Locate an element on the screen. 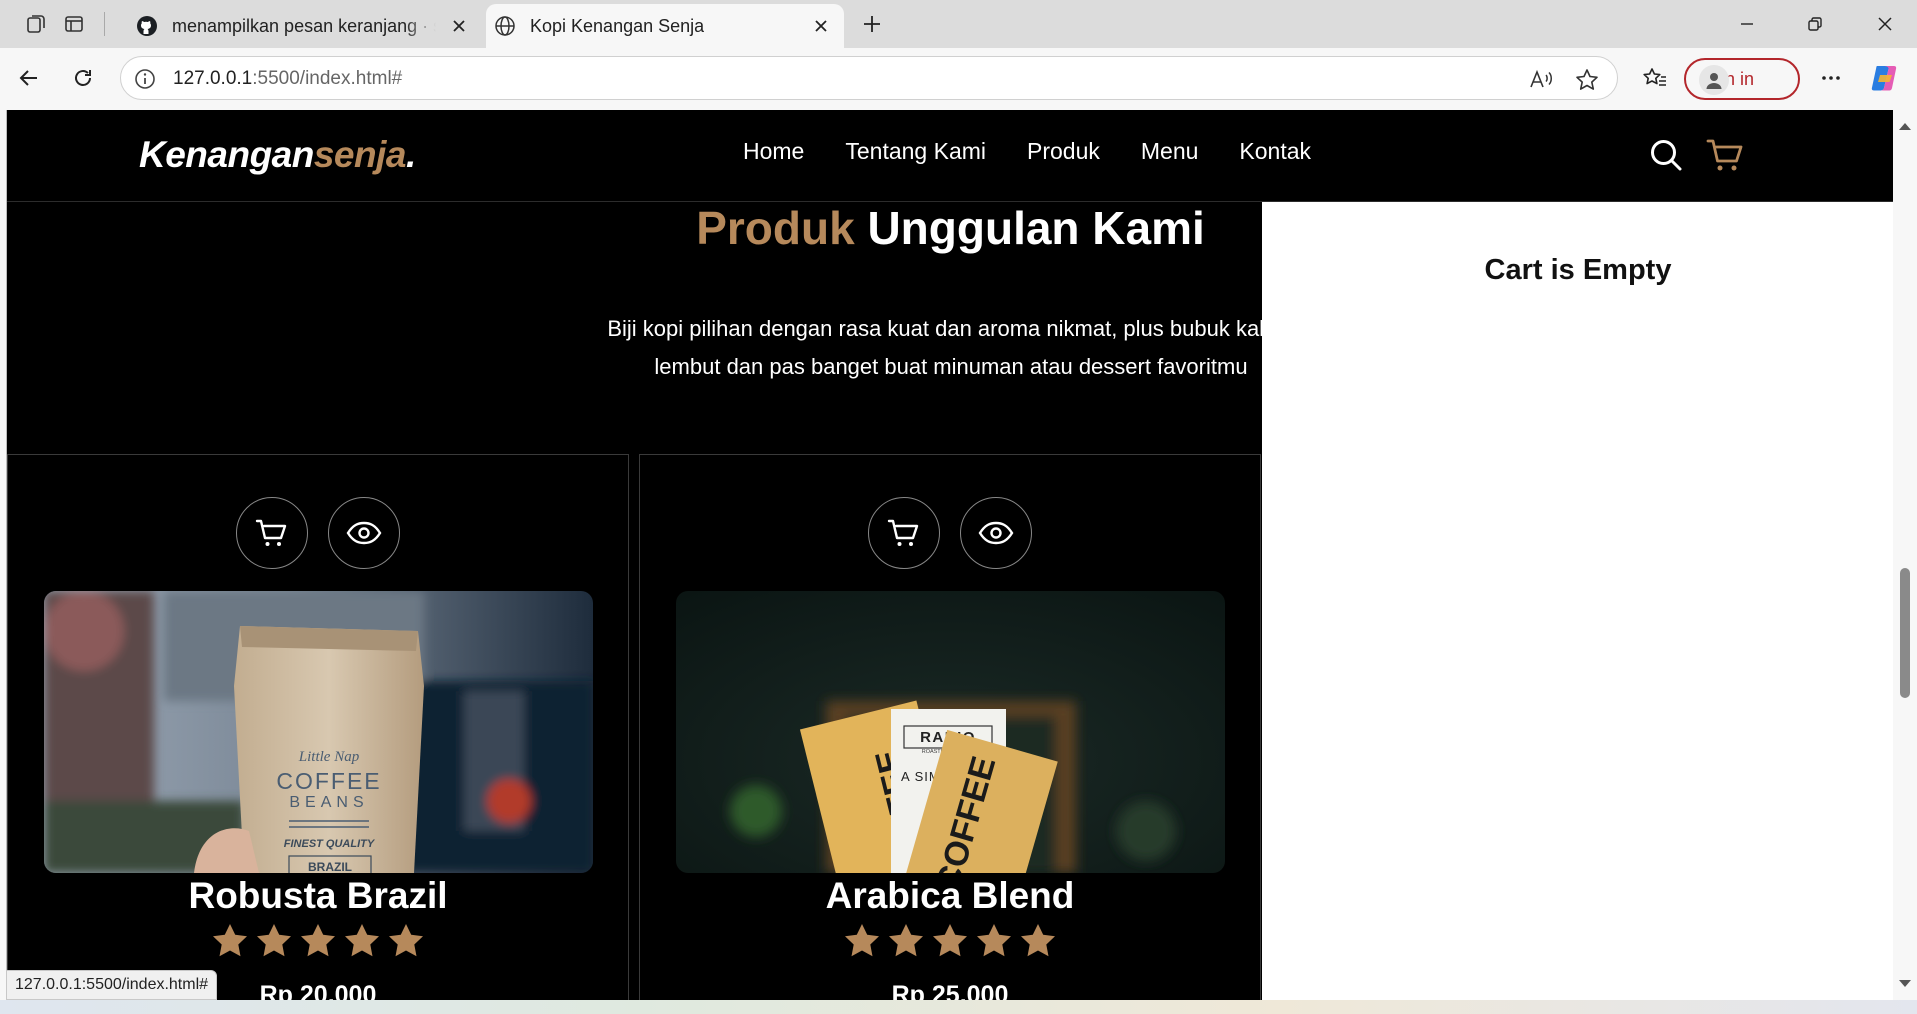 This screenshot has height=1014, width=1917. new-tab-button is located at coordinates (872, 24).